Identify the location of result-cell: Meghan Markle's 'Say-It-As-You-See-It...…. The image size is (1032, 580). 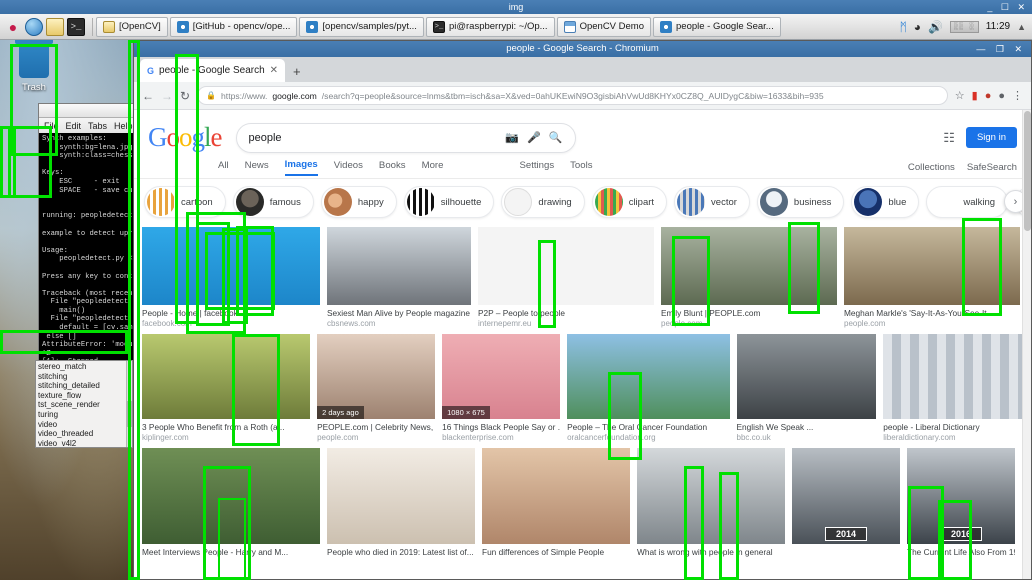
(932, 277).